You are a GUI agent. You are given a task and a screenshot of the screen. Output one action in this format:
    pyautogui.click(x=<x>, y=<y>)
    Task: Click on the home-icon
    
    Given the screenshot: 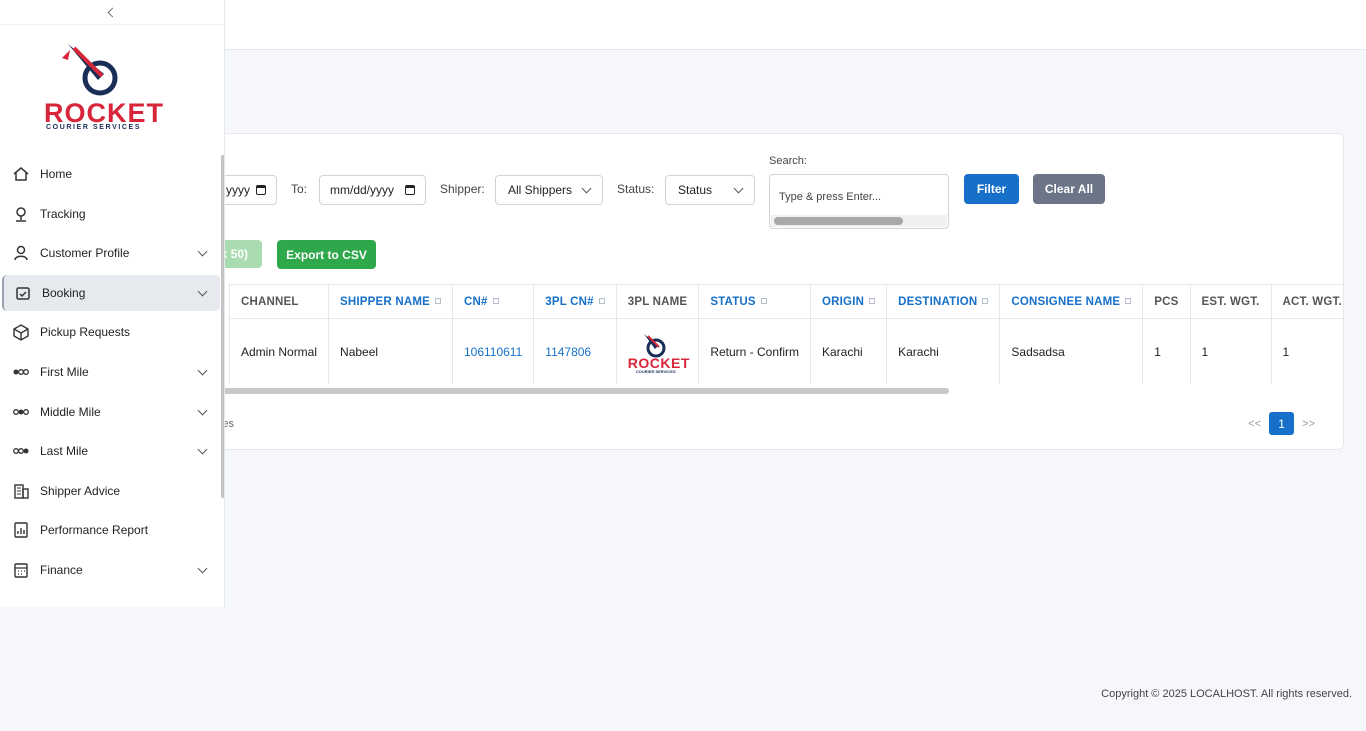 What is the action you would take?
    pyautogui.click(x=21, y=174)
    